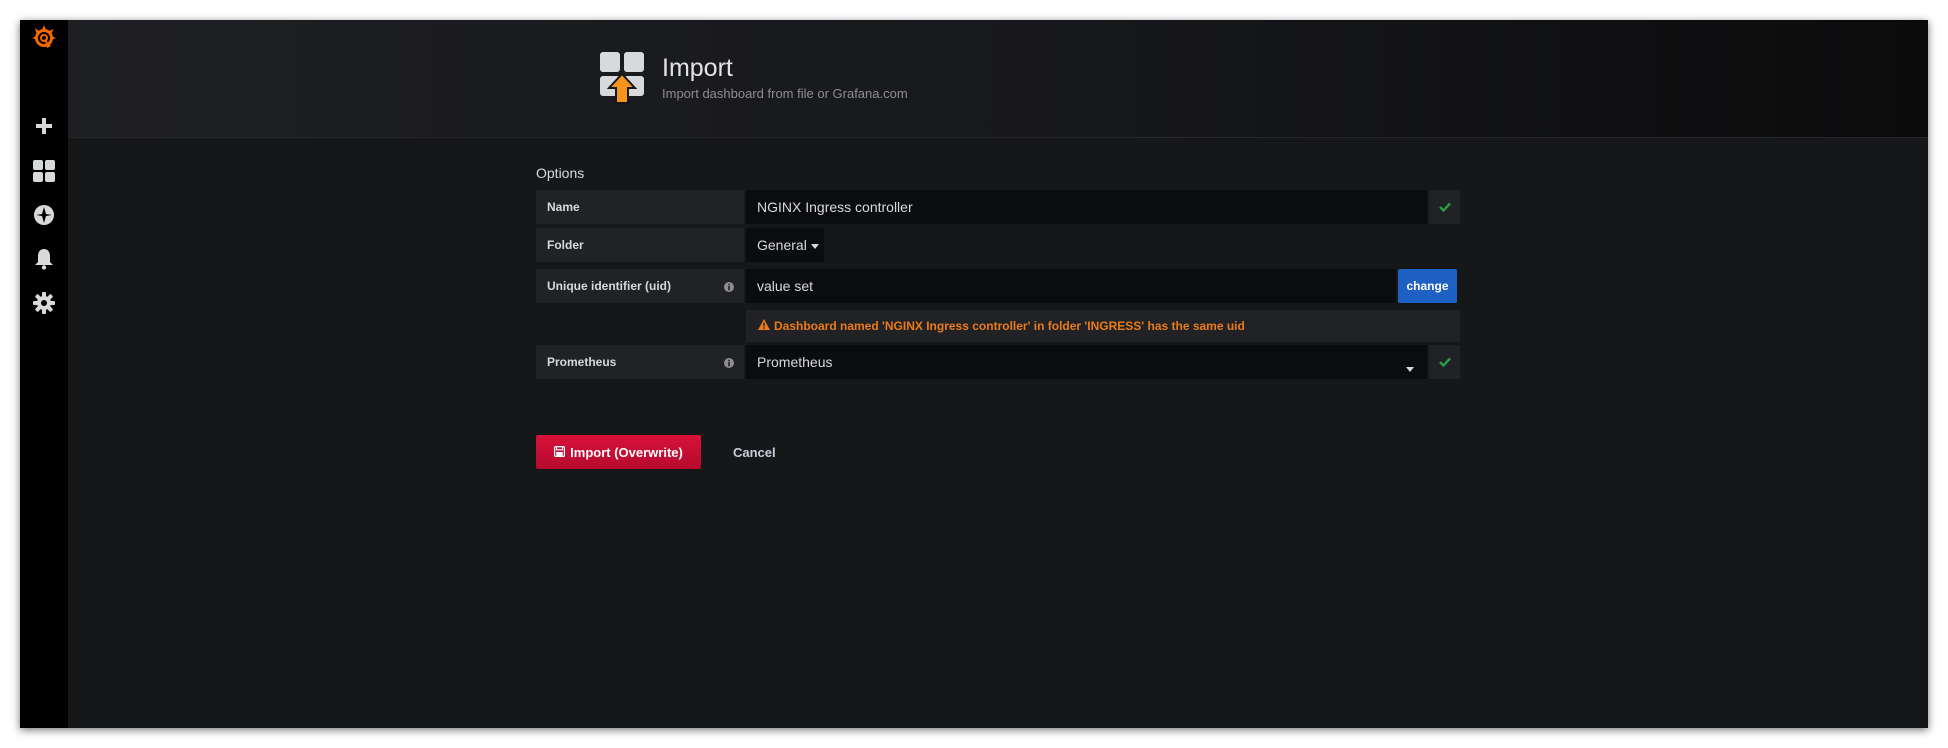 Image resolution: width=1948 pixels, height=748 pixels. What do you see at coordinates (44, 126) in the screenshot?
I see `plus-icon` at bounding box center [44, 126].